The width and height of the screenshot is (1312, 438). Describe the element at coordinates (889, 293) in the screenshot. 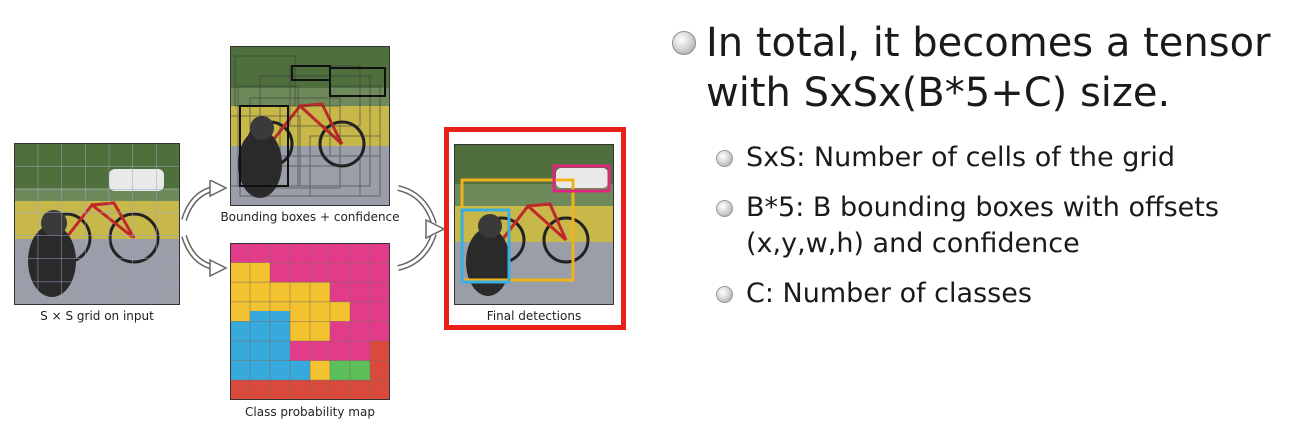

I see `sub-bullet-text: C: Number of classes` at that location.